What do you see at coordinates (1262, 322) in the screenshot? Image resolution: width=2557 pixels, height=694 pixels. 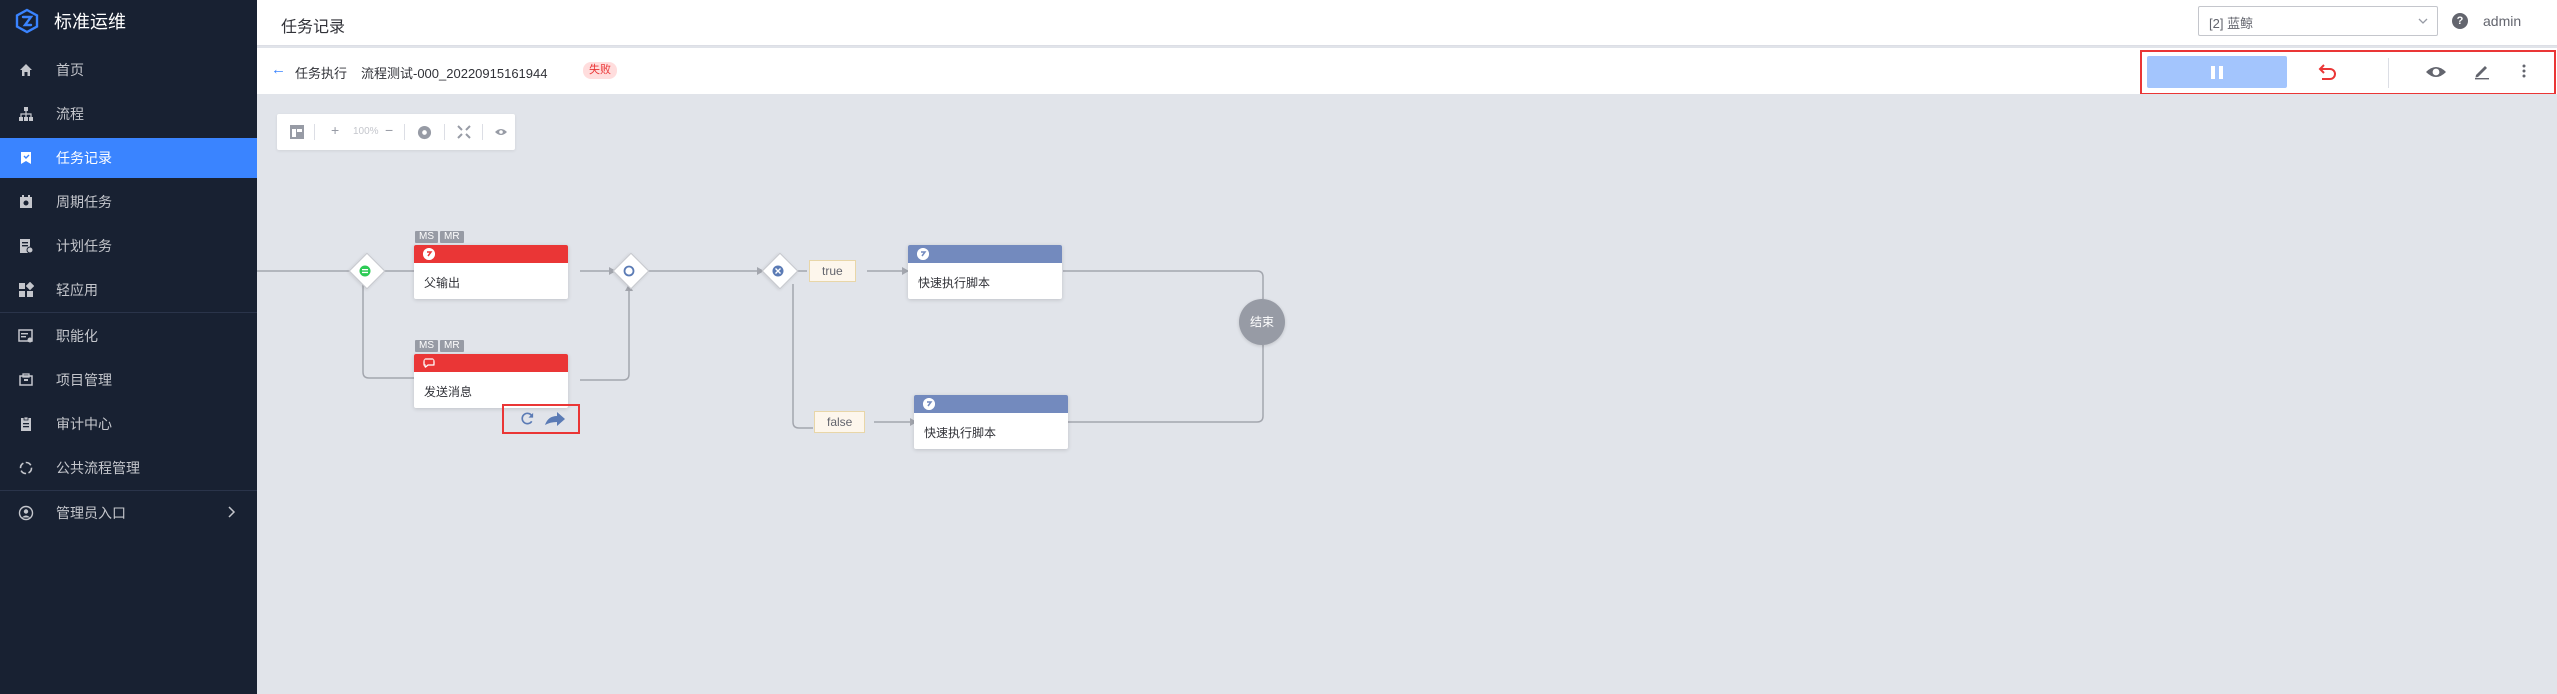 I see `end-node: 结束` at bounding box center [1262, 322].